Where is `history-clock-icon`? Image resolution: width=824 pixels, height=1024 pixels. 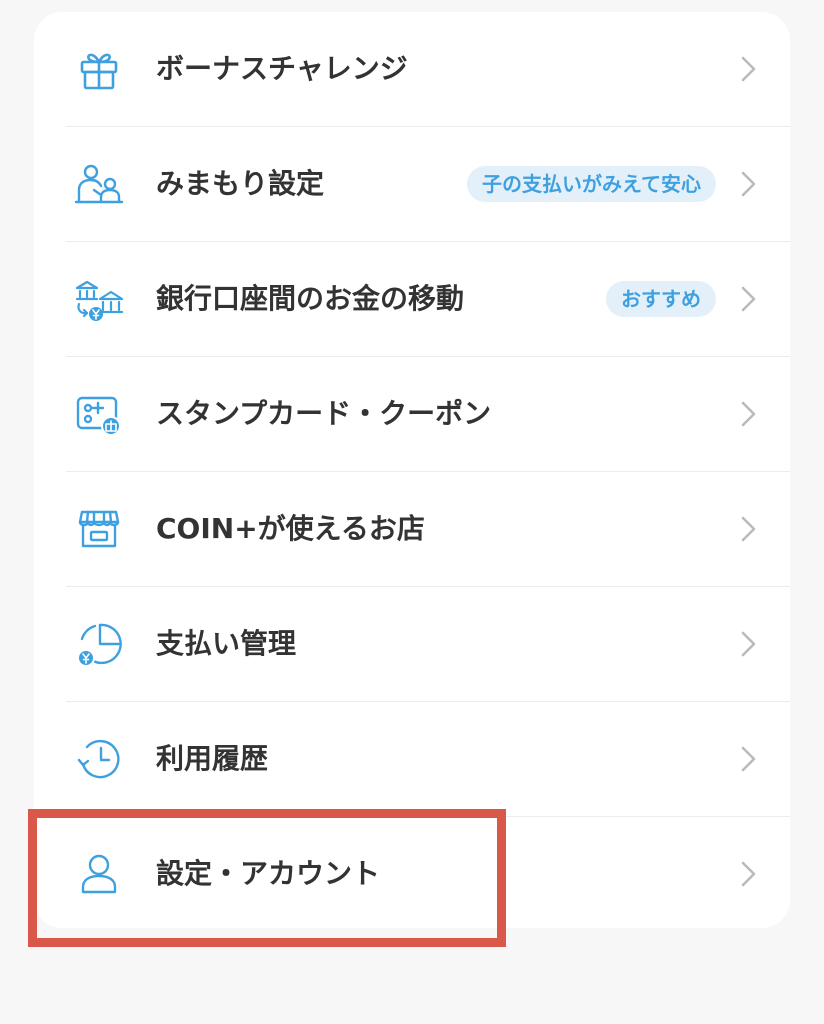 history-clock-icon is located at coordinates (99, 759).